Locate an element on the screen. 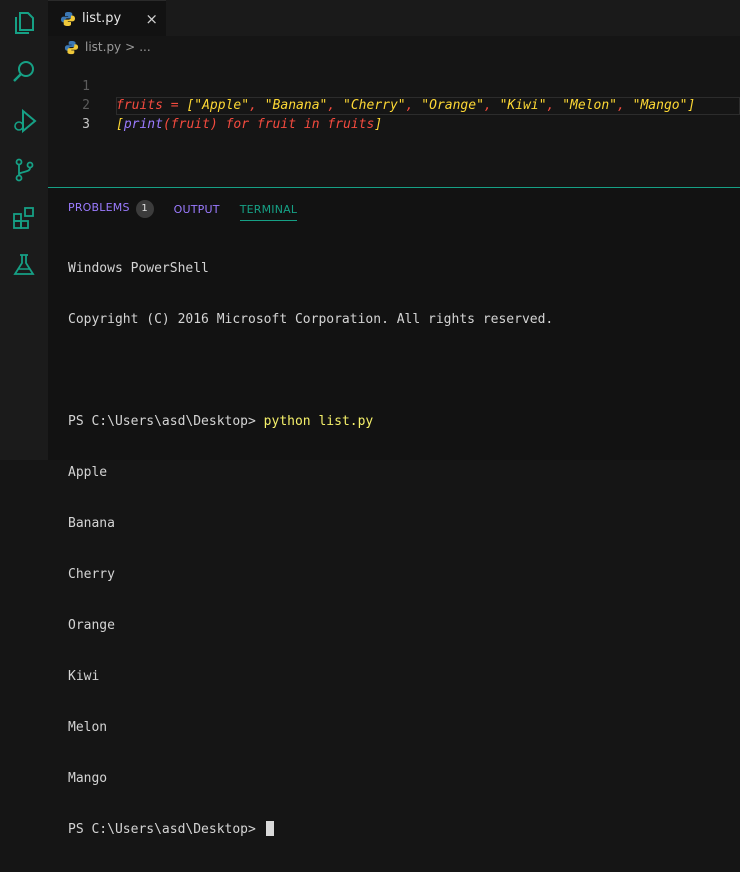 Image resolution: width=740 pixels, height=872 pixels. terminal-prompt-line: PS C:\Users\asd\Desktop> is located at coordinates (398, 829).